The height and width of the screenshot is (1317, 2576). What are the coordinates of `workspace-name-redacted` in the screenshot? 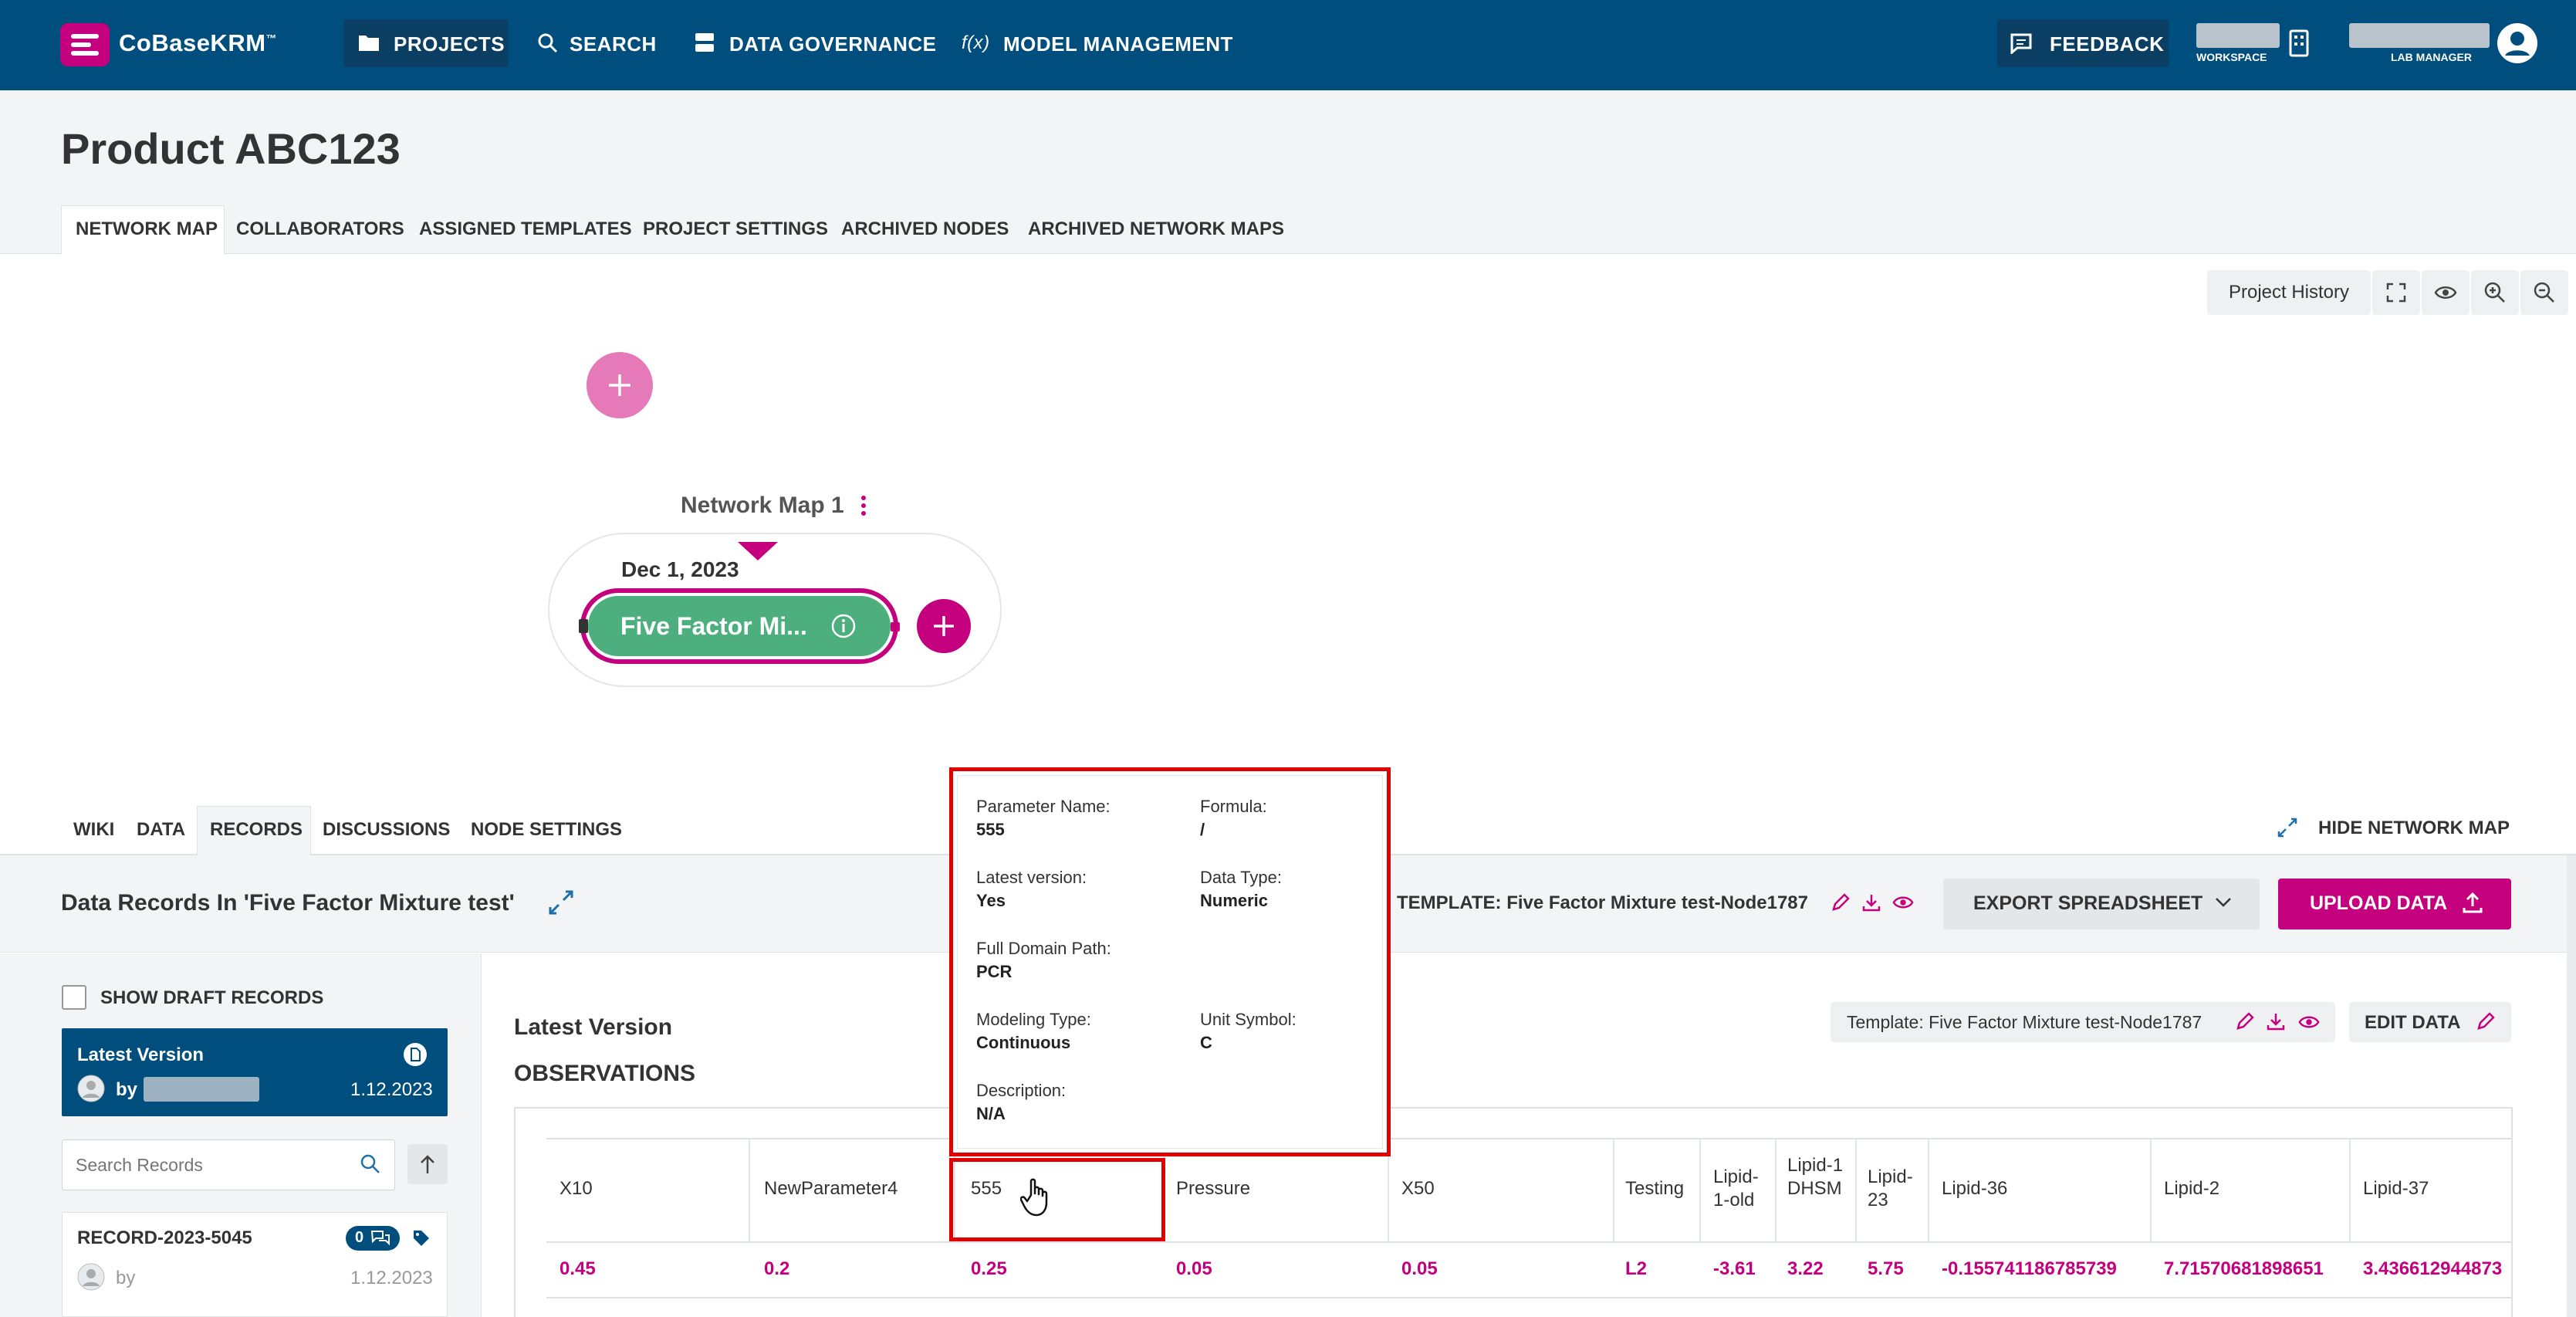 It's located at (2238, 35).